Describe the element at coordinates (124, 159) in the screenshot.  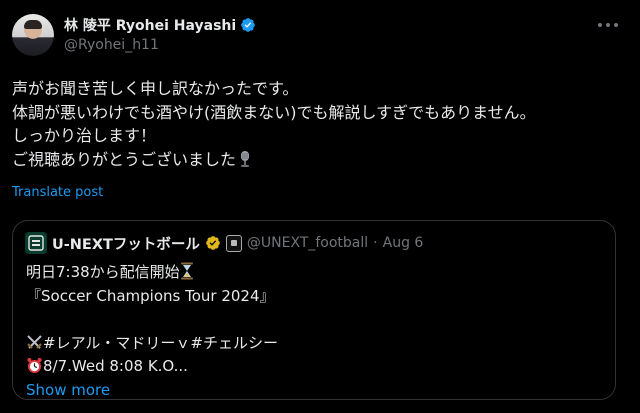
I see `post-line-text: ご視聴ありがとうございました` at that location.